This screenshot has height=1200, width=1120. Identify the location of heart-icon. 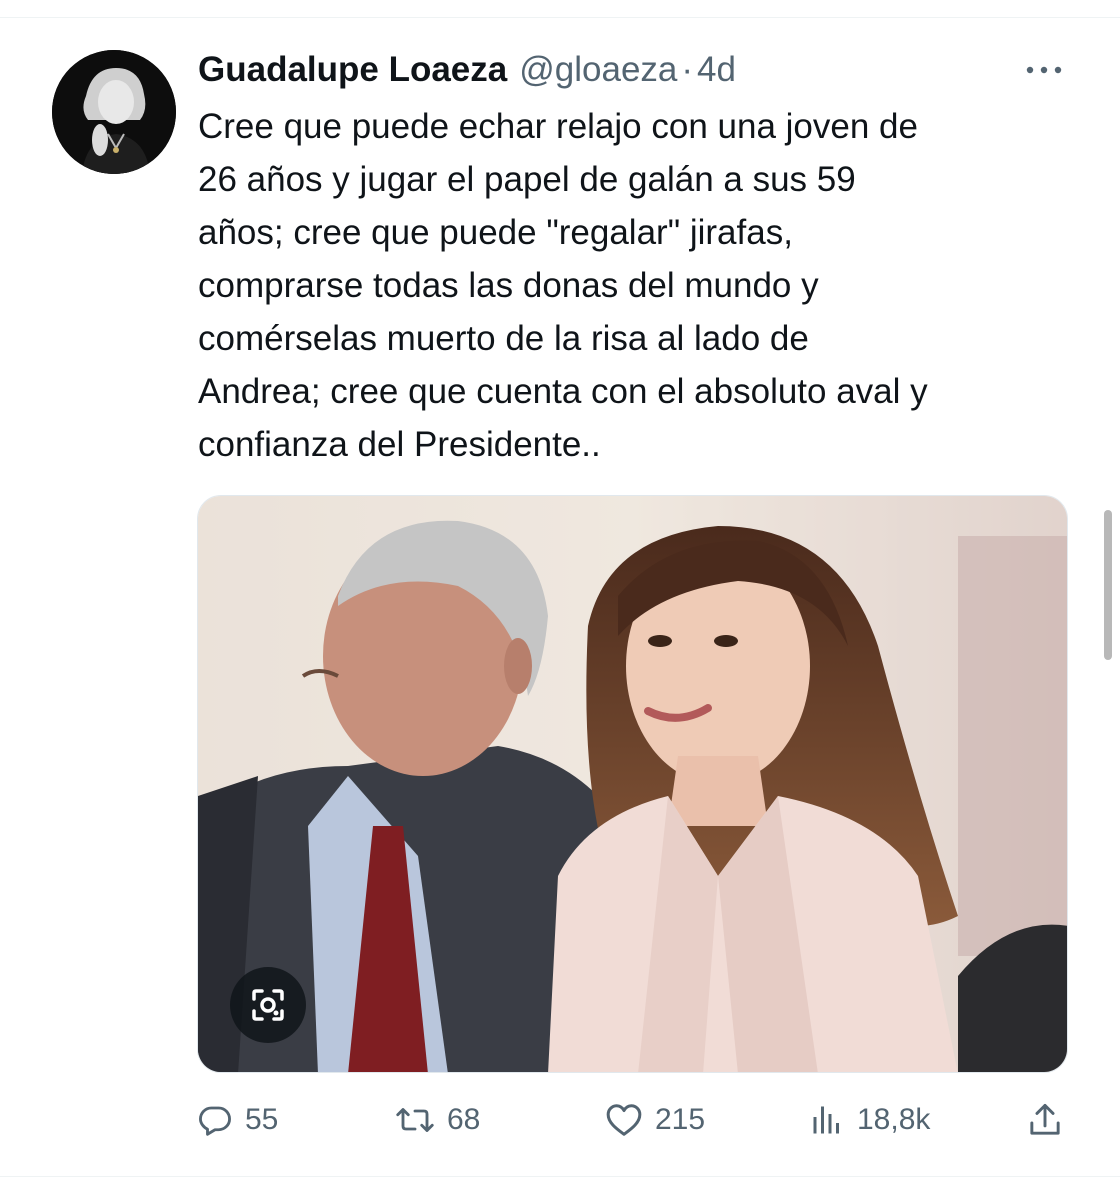
(624, 1120).